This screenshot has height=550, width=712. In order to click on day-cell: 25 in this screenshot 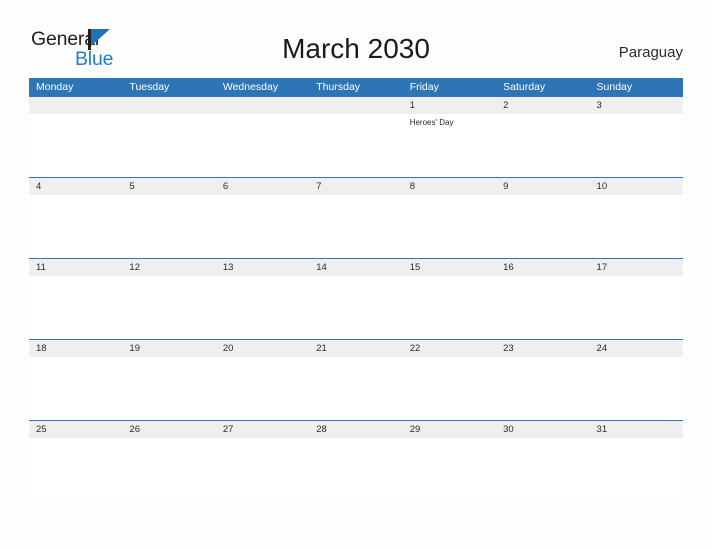, I will do `click(75, 461)`.